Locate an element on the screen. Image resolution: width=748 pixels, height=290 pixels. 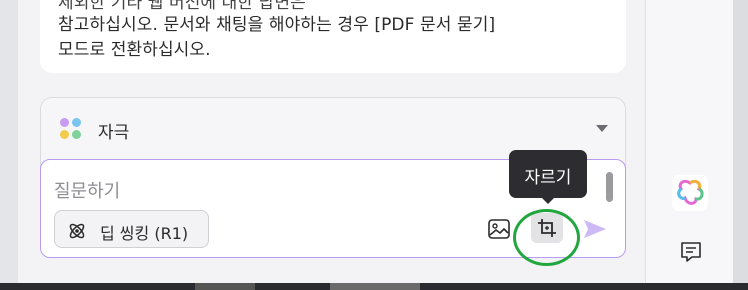
image-icon is located at coordinates (499, 229).